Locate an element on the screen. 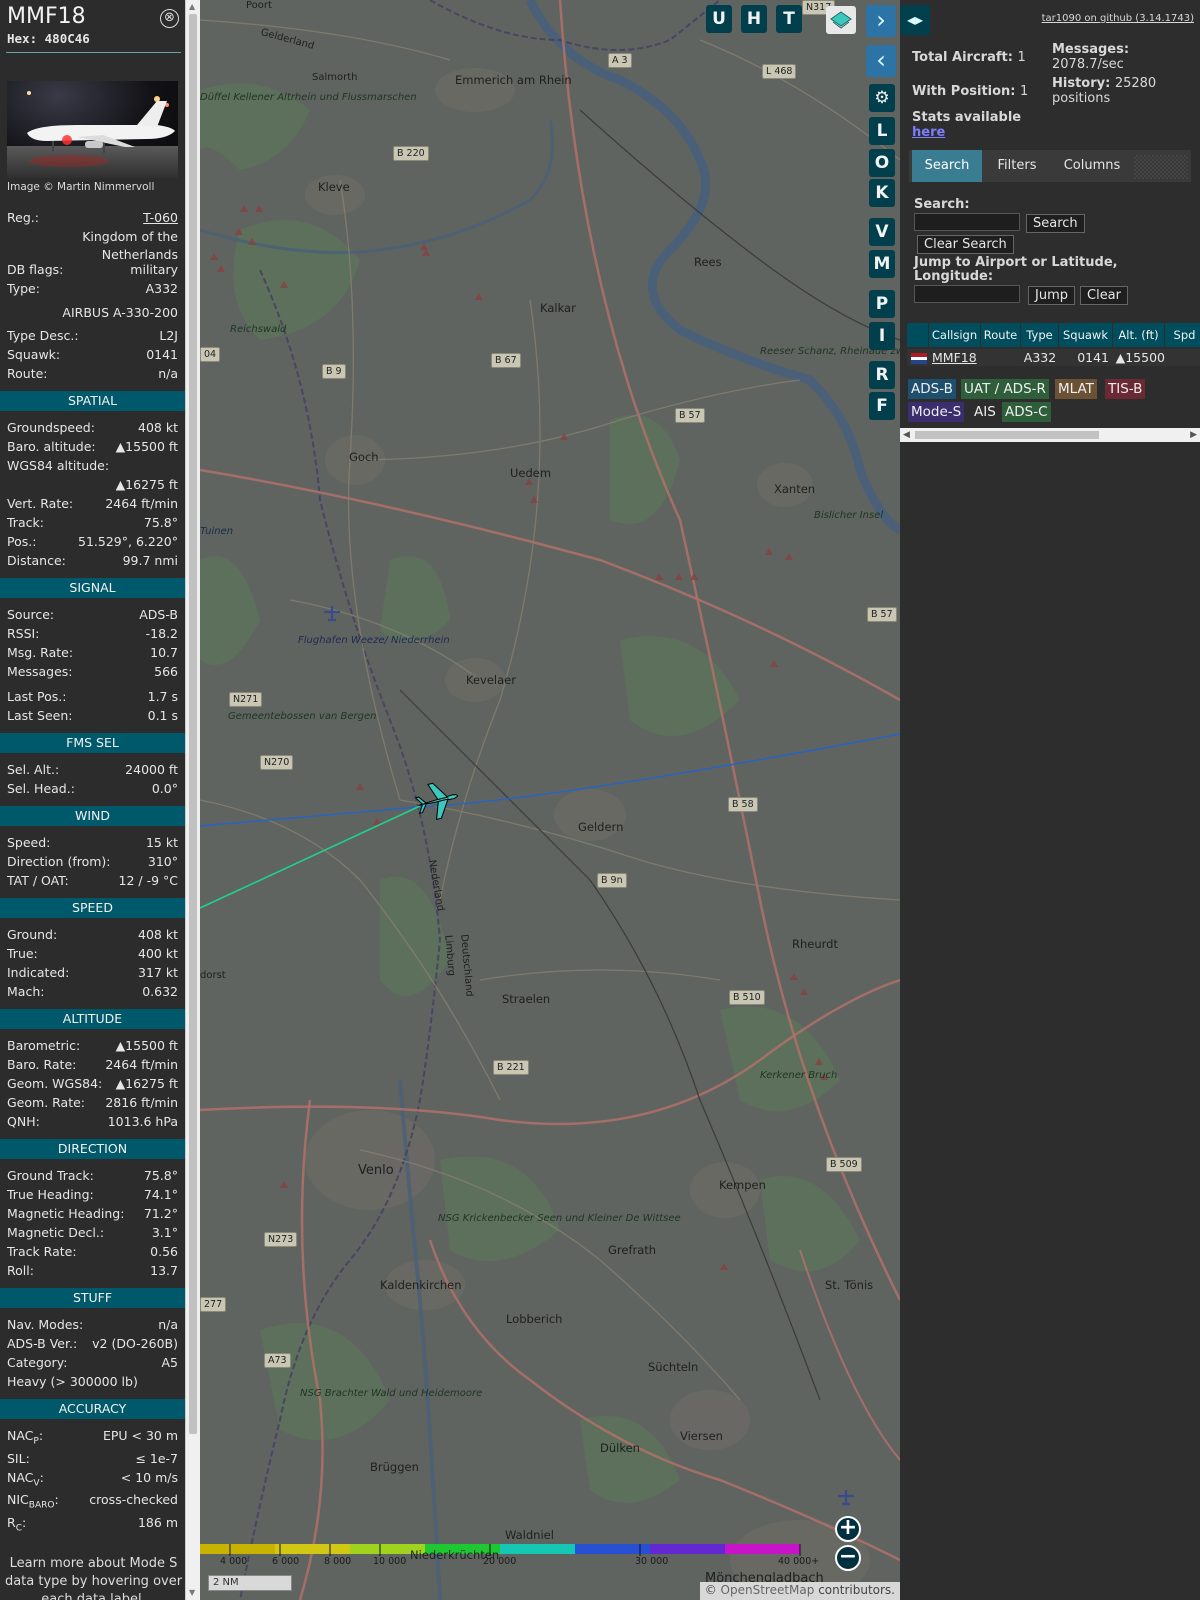  section-signal: SIGNAL is located at coordinates (92, 588).